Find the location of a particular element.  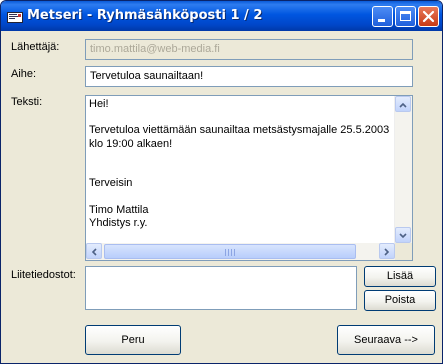

maximize-icon is located at coordinates (405, 16).